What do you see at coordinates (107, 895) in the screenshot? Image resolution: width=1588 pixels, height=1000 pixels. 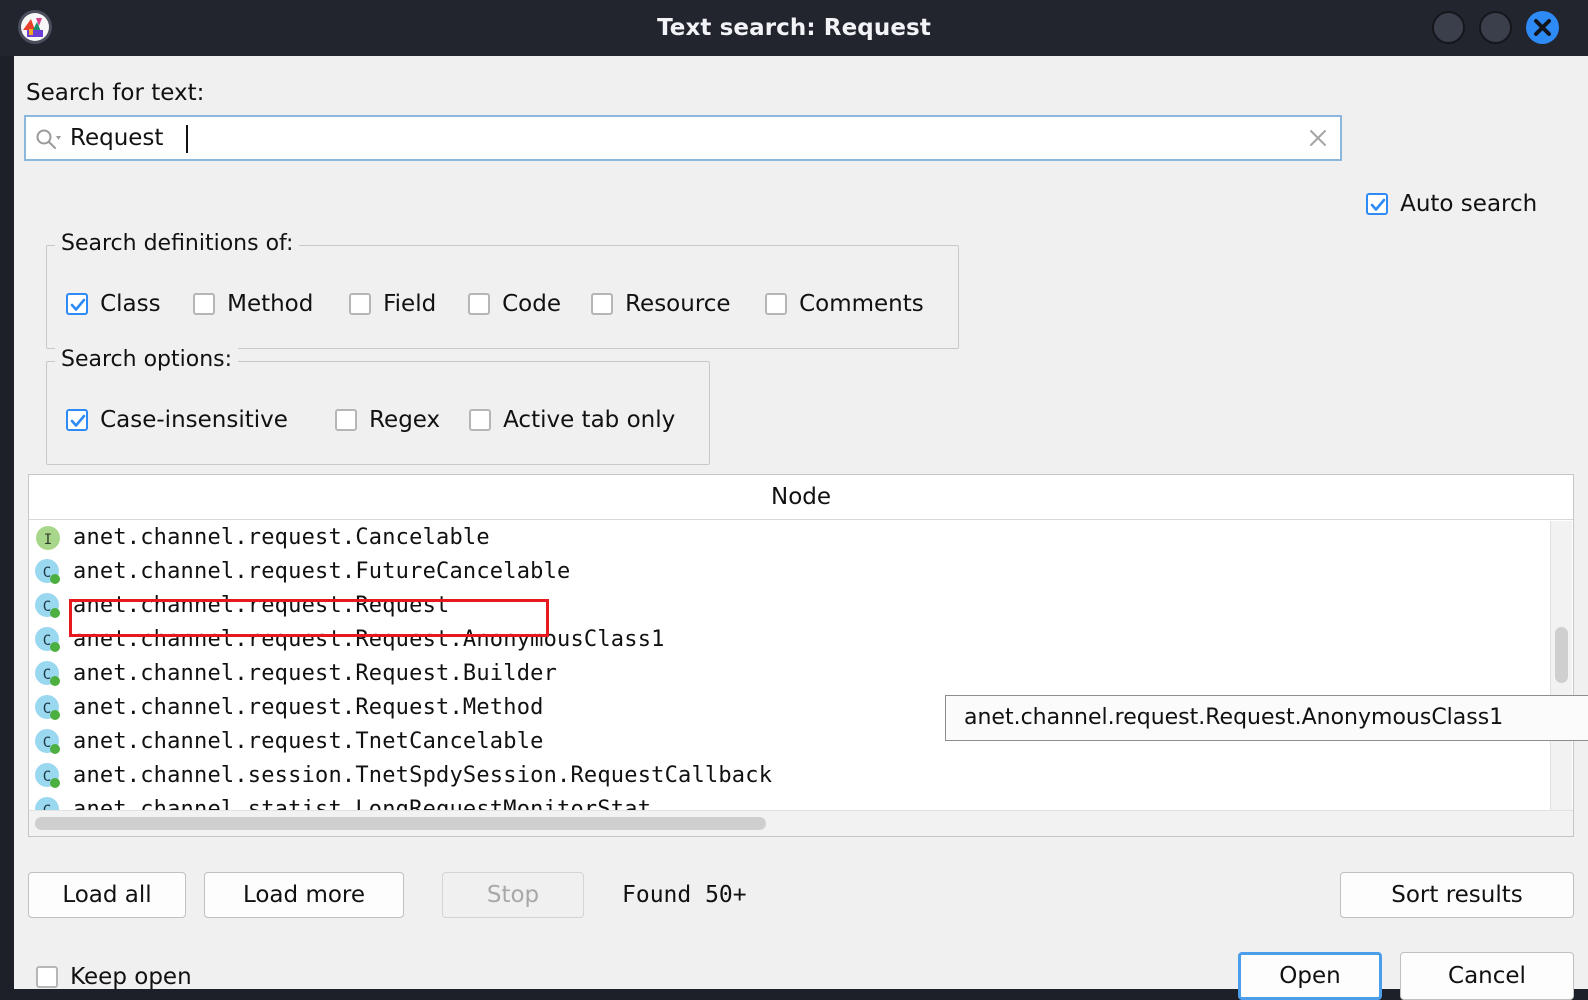 I see `load-all-button: Load all` at bounding box center [107, 895].